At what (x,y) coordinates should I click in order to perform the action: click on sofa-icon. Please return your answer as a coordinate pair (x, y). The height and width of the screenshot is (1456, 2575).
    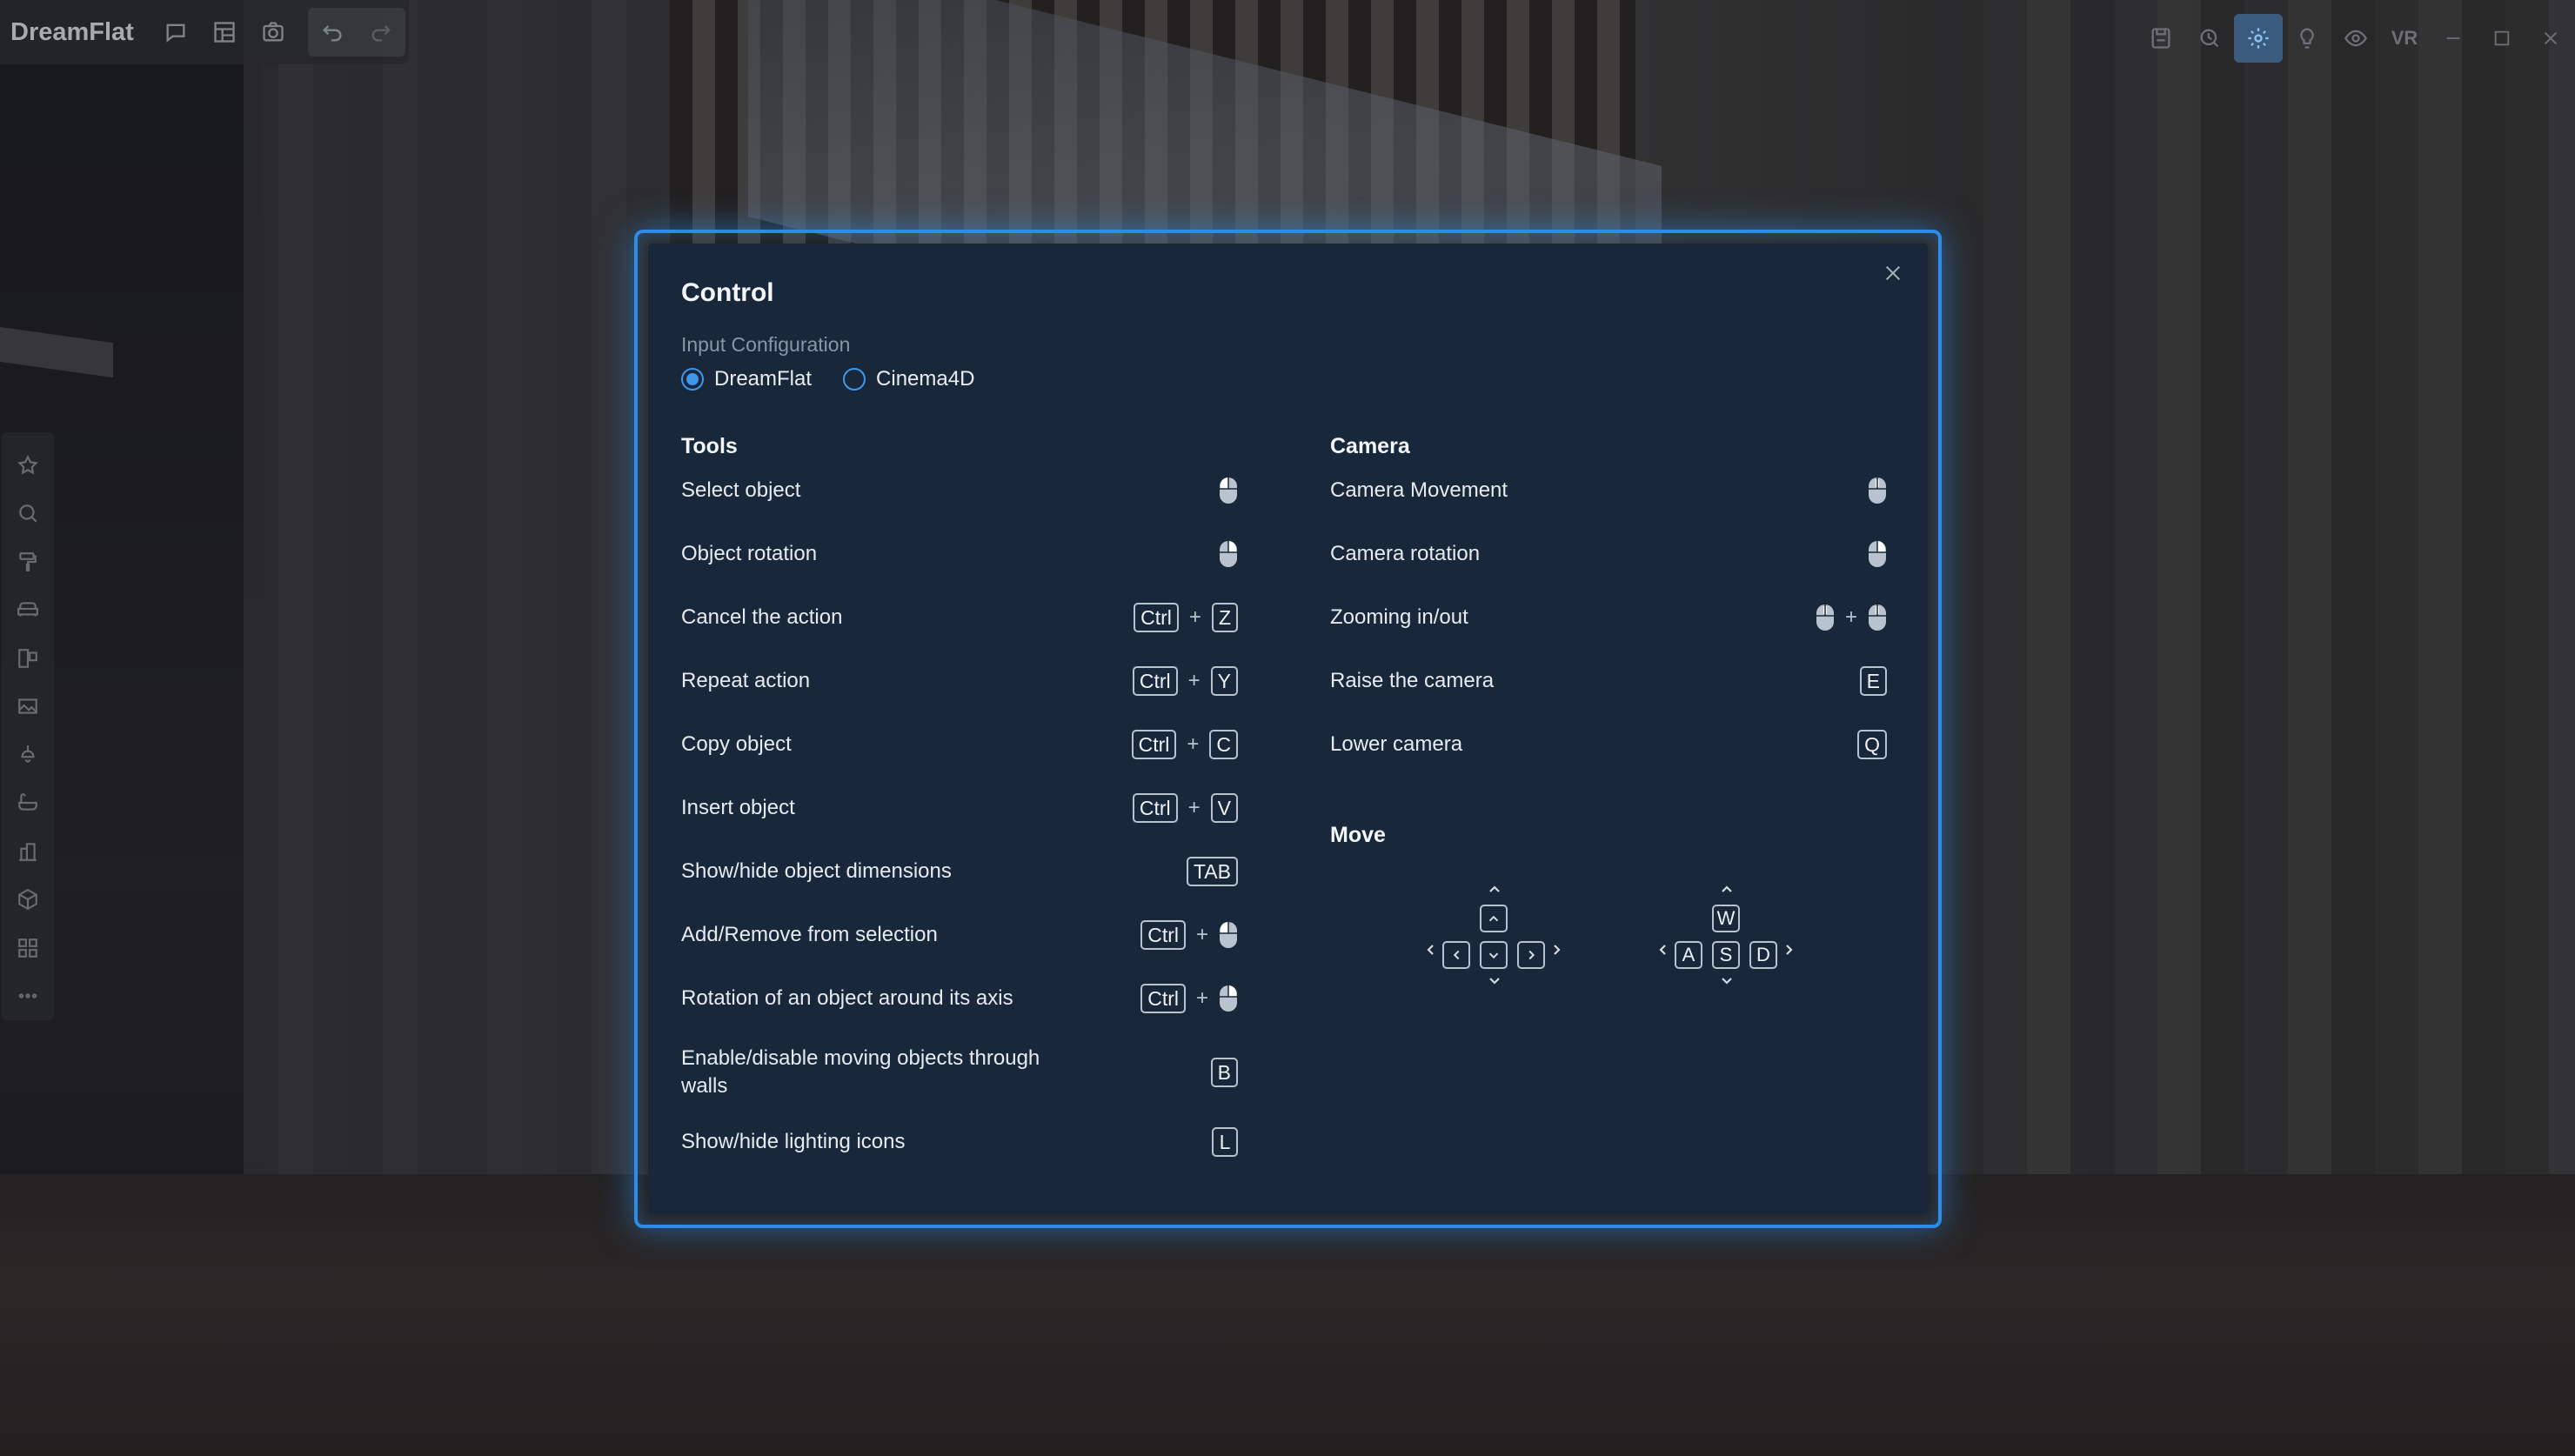
    Looking at the image, I should click on (27, 610).